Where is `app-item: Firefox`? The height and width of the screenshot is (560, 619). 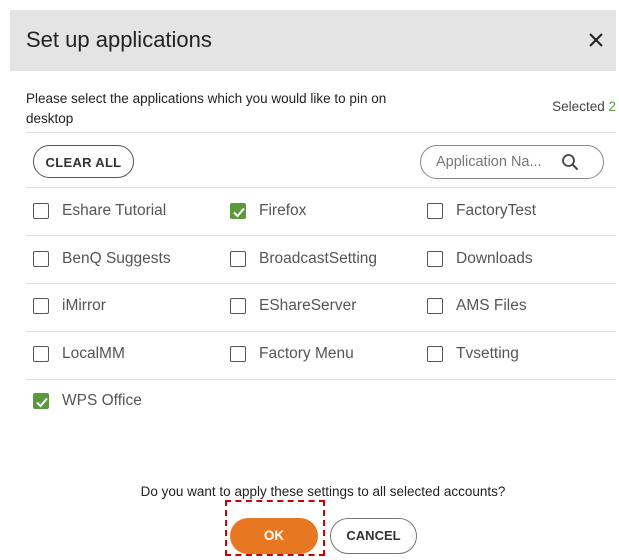
app-item: Firefox is located at coordinates (268, 211).